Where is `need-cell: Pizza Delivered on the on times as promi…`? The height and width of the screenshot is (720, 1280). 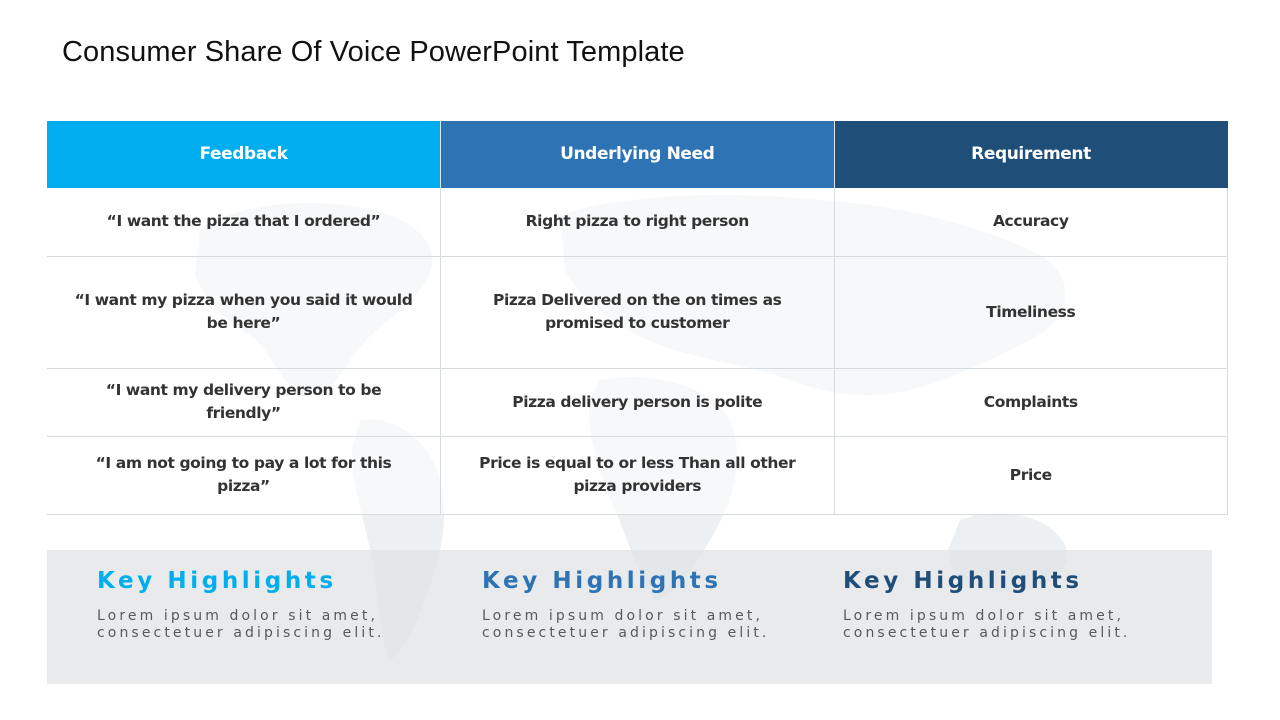 need-cell: Pizza Delivered on the on times as promi… is located at coordinates (637, 312).